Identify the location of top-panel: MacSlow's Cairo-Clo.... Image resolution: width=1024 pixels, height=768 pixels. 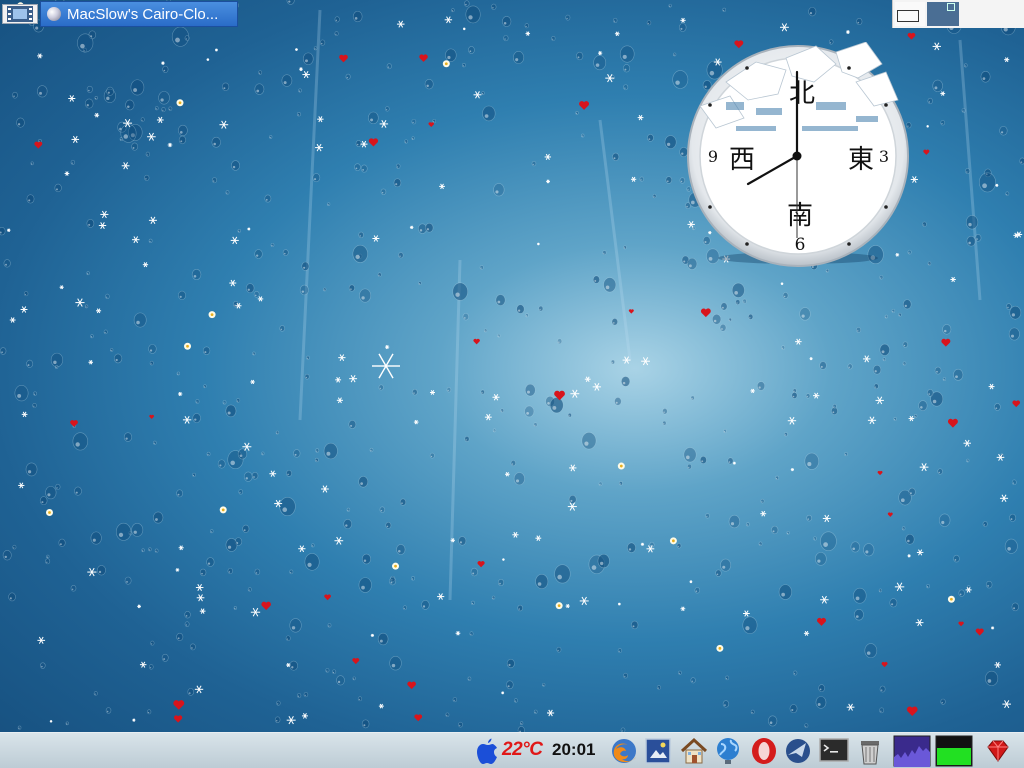
(512, 14).